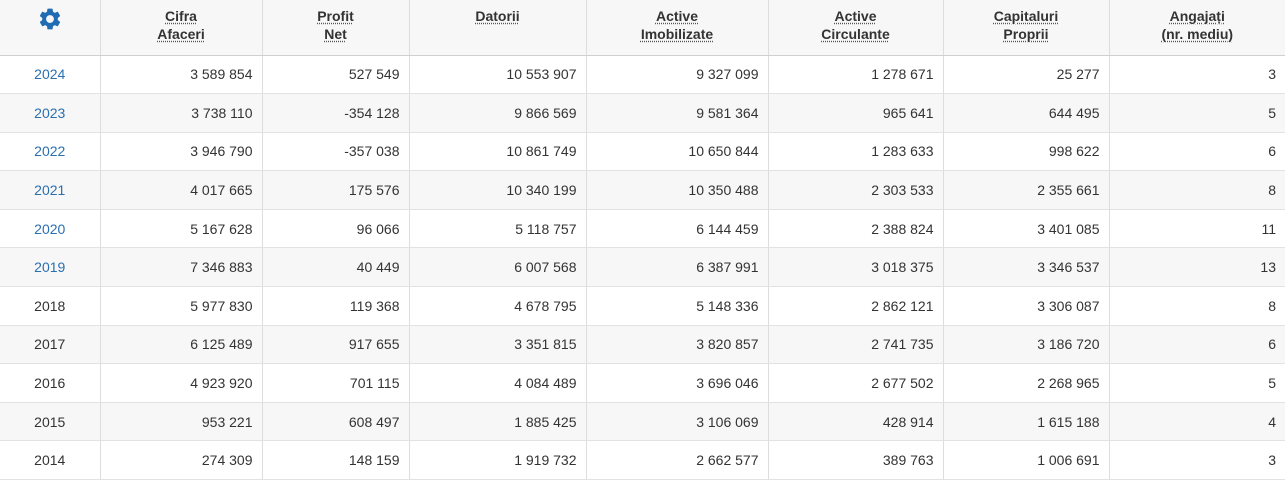 The image size is (1285, 482). What do you see at coordinates (856, 460) in the screenshot?
I see `cell-active-circulante: 389 763` at bounding box center [856, 460].